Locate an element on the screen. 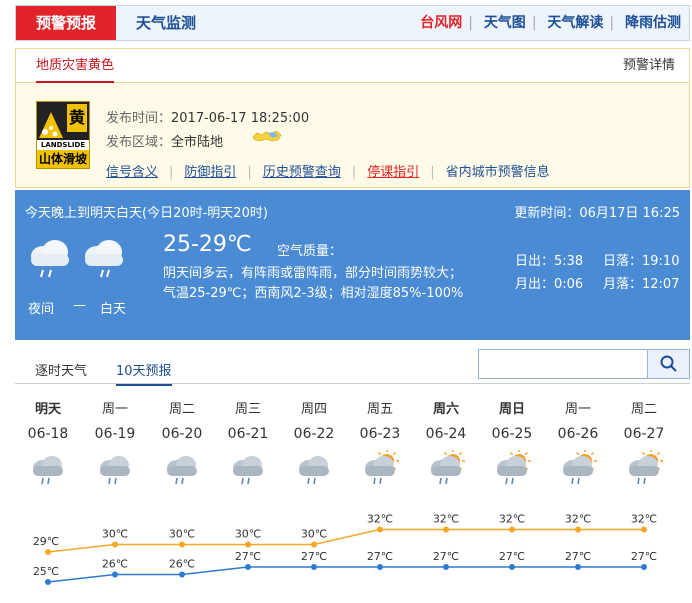 This screenshot has width=692, height=603. landslide-warning-icon: 黄 LANDSLIDE 山体滑坡 is located at coordinates (63, 135).